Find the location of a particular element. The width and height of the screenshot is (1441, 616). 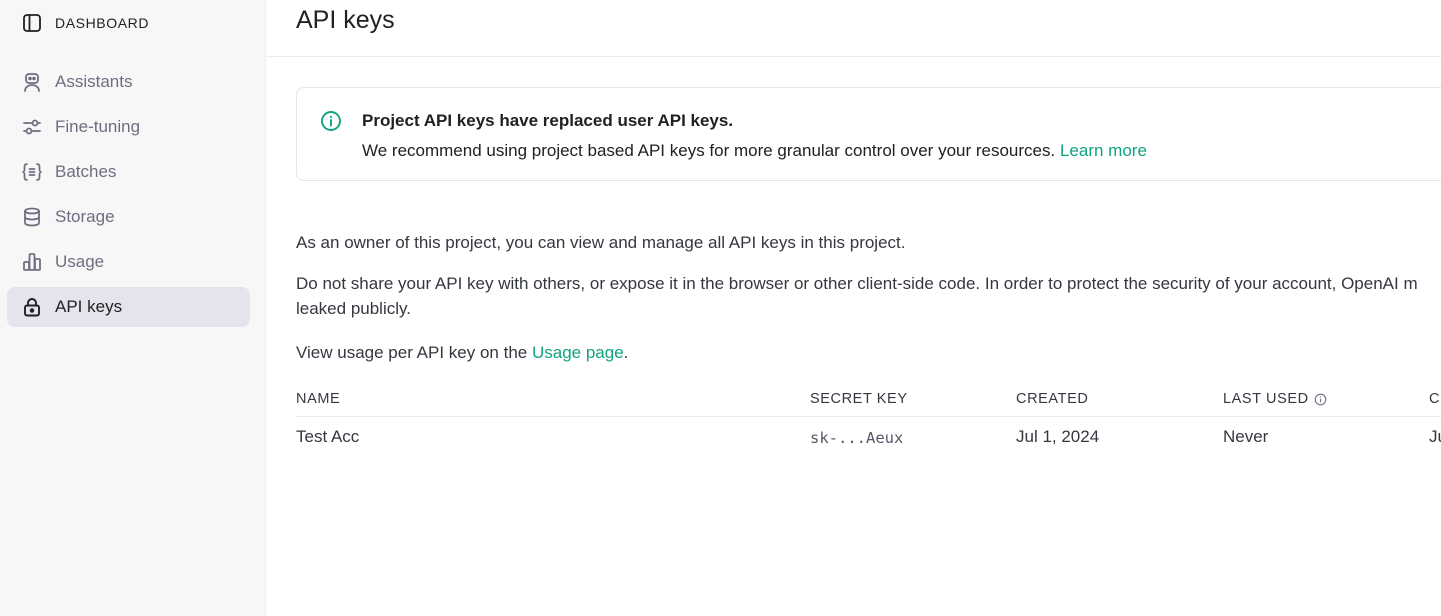

sidebar-item-label: Usage is located at coordinates (80, 261).